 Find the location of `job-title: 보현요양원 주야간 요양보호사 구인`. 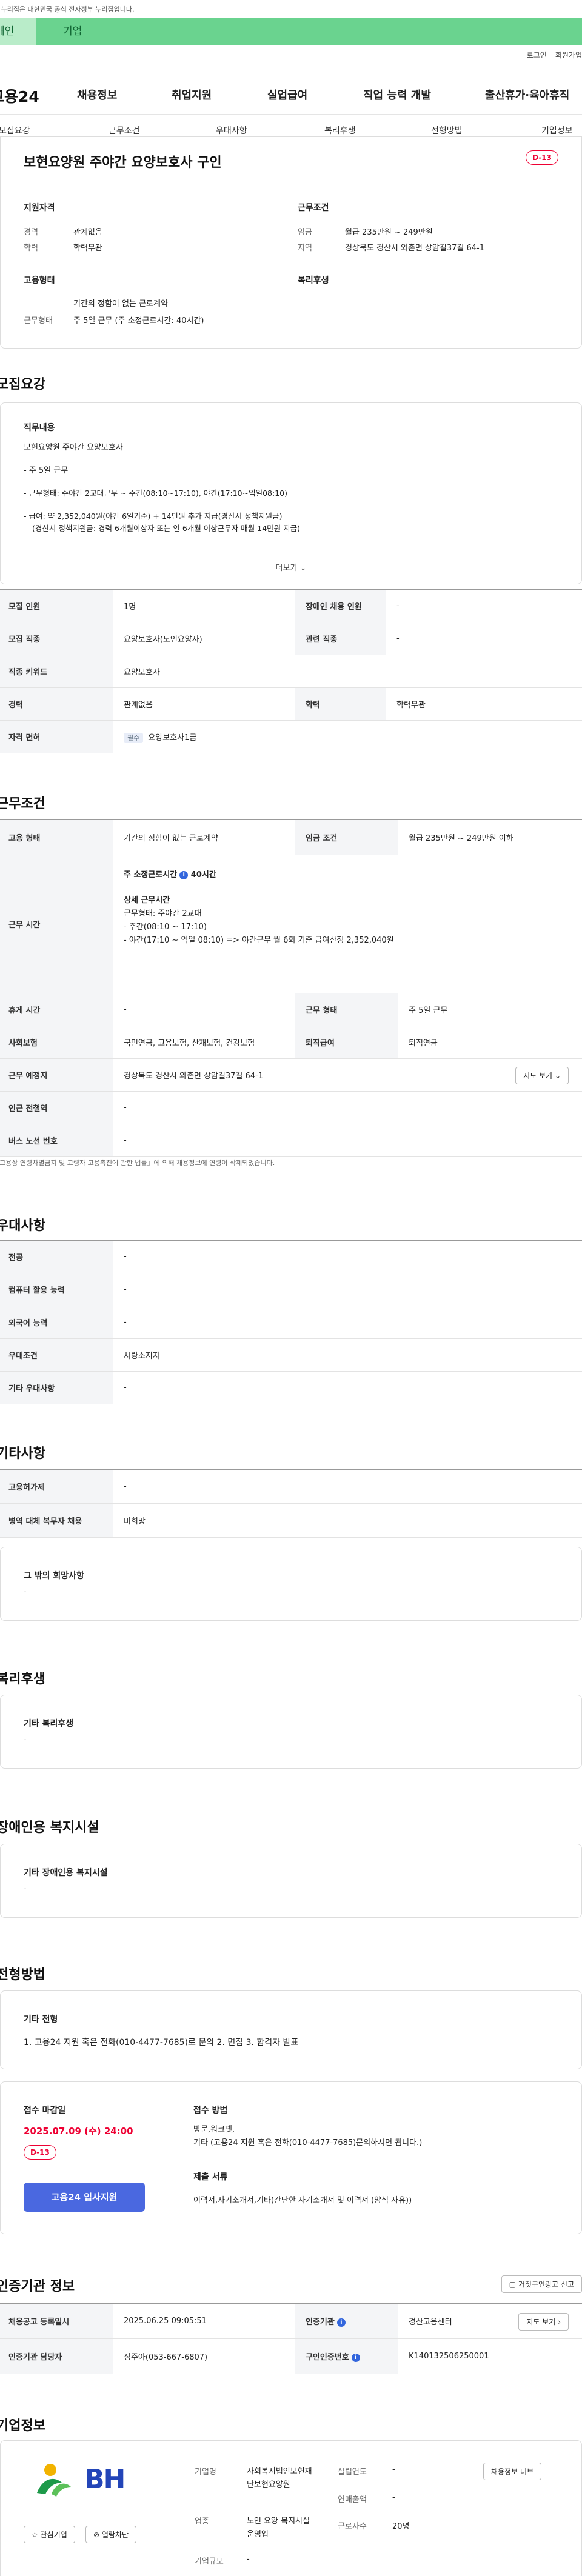

job-title: 보현요양원 주야간 요양보호사 구인 is located at coordinates (123, 162).